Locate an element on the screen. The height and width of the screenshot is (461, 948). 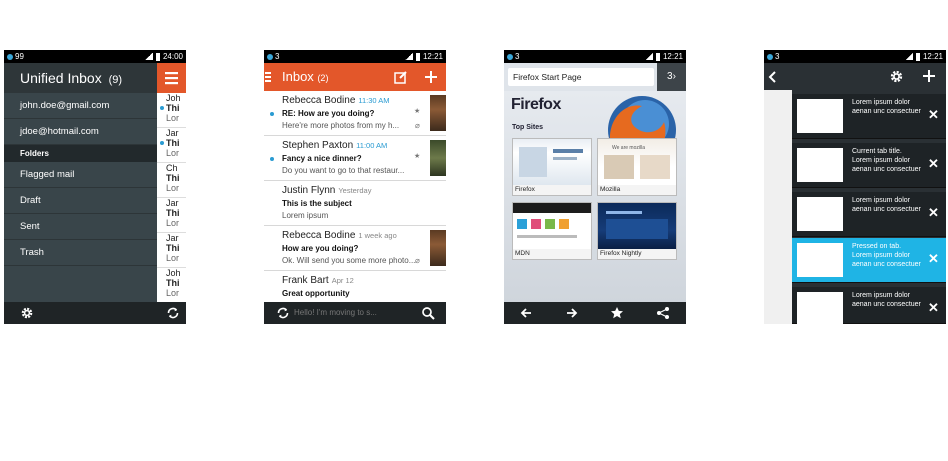
plus-icon is located at coordinates (431, 77).